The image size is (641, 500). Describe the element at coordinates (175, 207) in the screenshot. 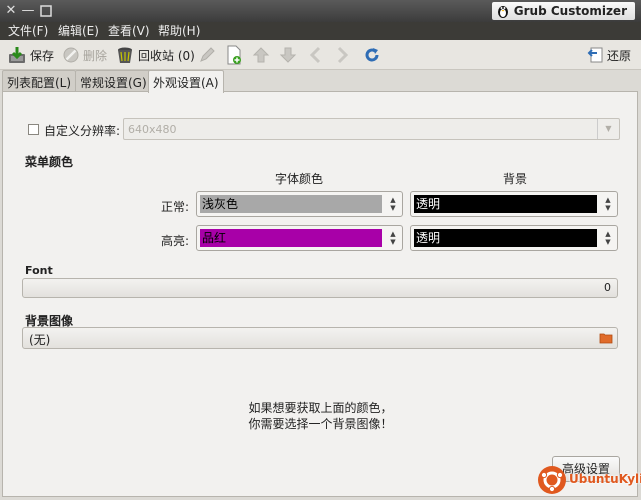

I see `normal-label: 正常:` at that location.